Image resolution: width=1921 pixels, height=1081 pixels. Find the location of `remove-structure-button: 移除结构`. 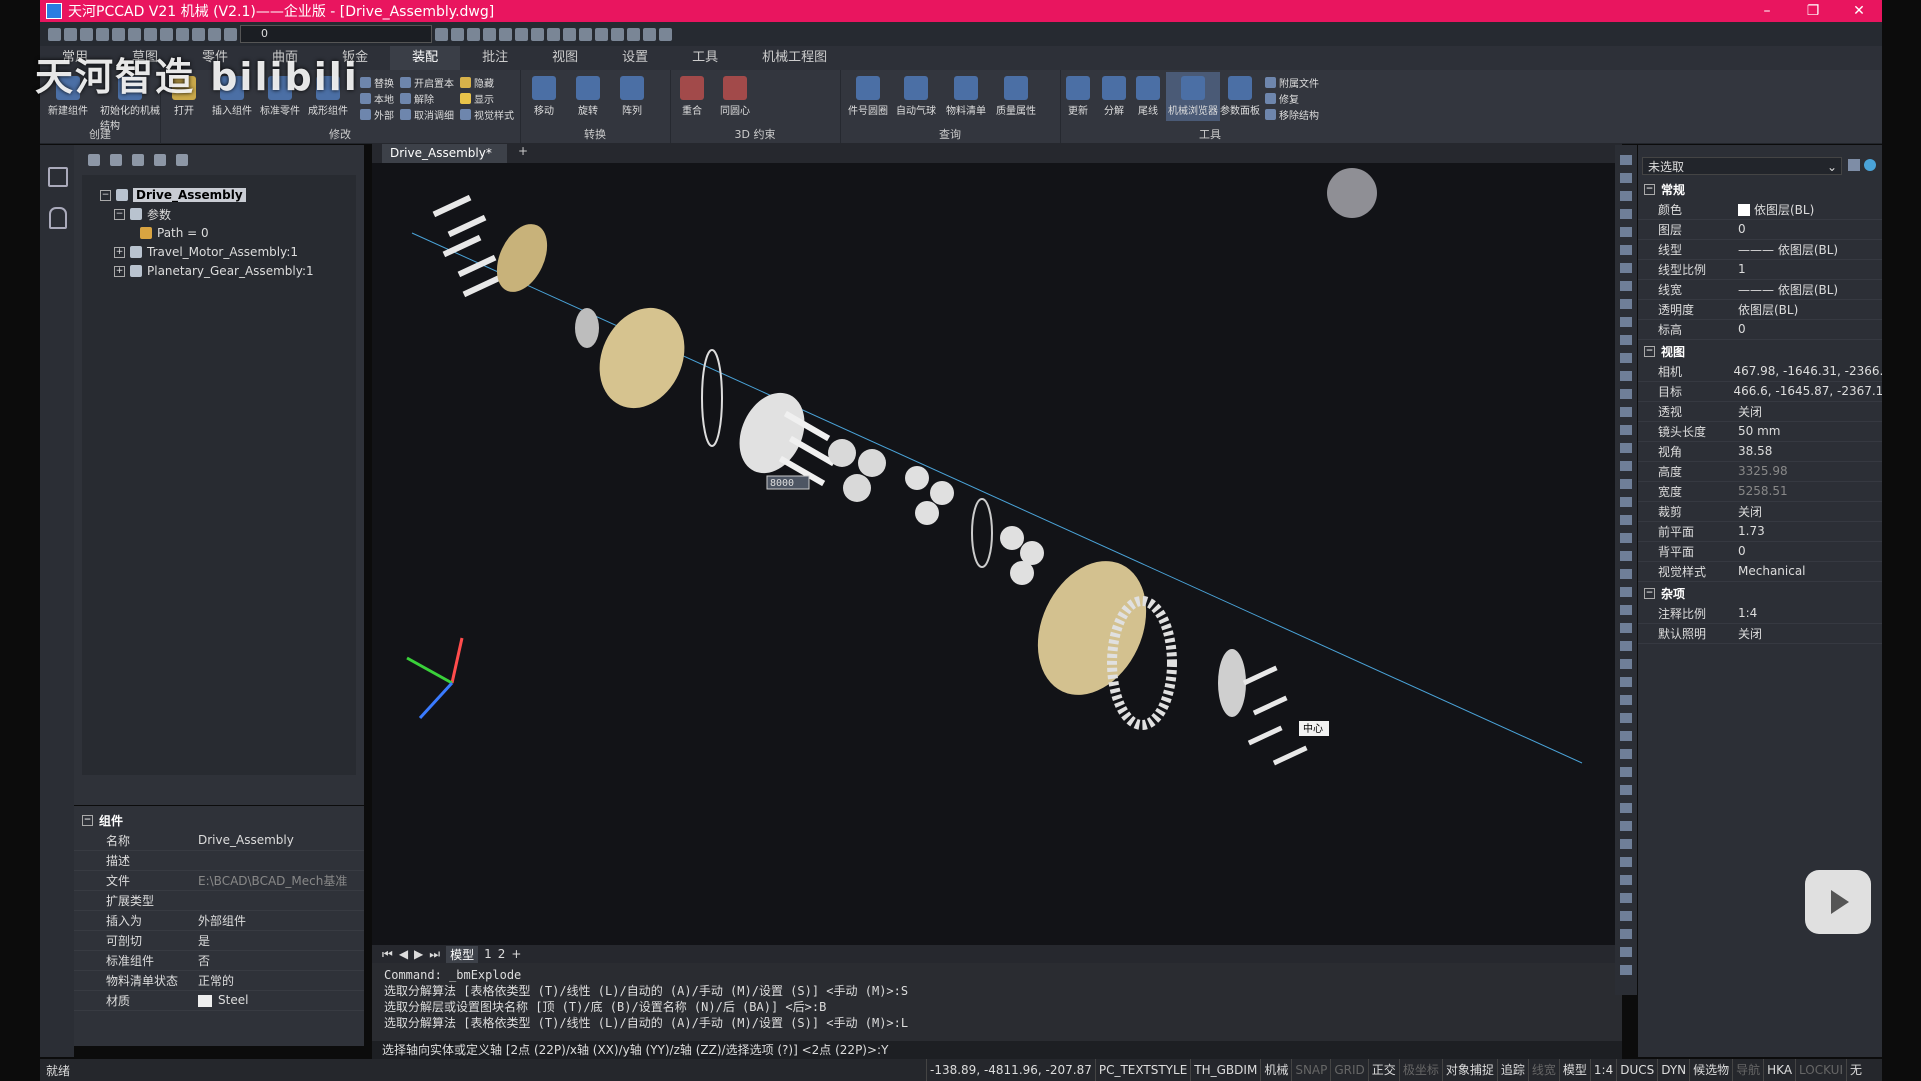

remove-structure-button: 移除结构 is located at coordinates (1292, 114).